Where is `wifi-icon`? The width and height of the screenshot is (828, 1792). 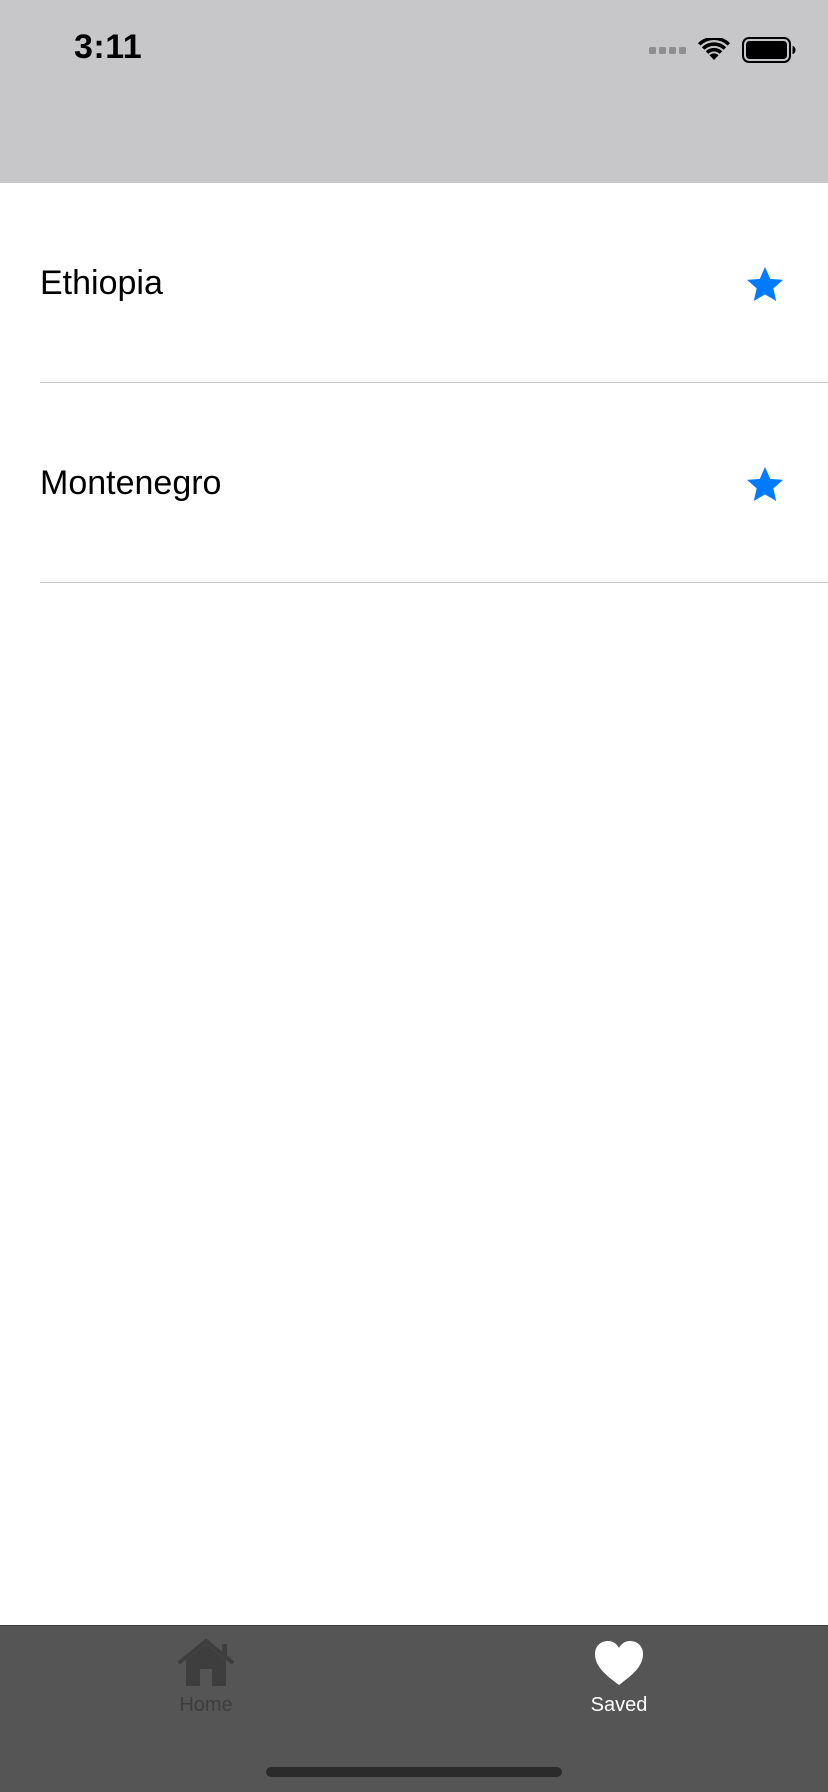
wifi-icon is located at coordinates (714, 49).